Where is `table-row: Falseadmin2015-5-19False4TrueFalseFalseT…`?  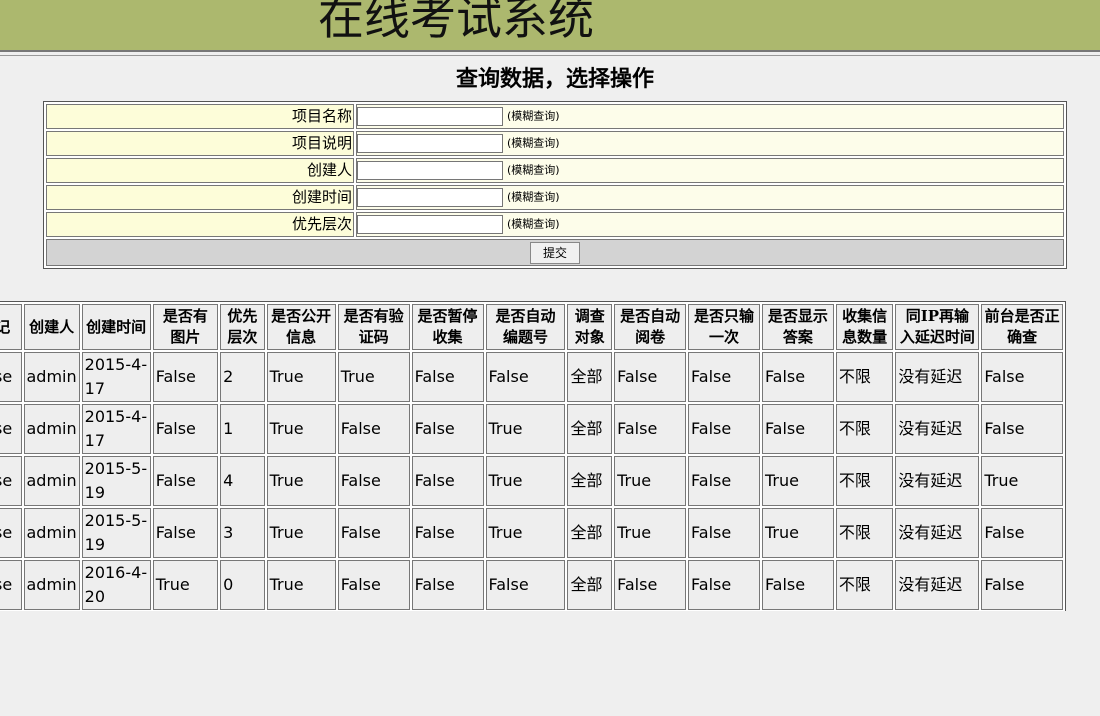 table-row: Falseadmin2015-5-19False4TrueFalseFalseT… is located at coordinates (531, 481).